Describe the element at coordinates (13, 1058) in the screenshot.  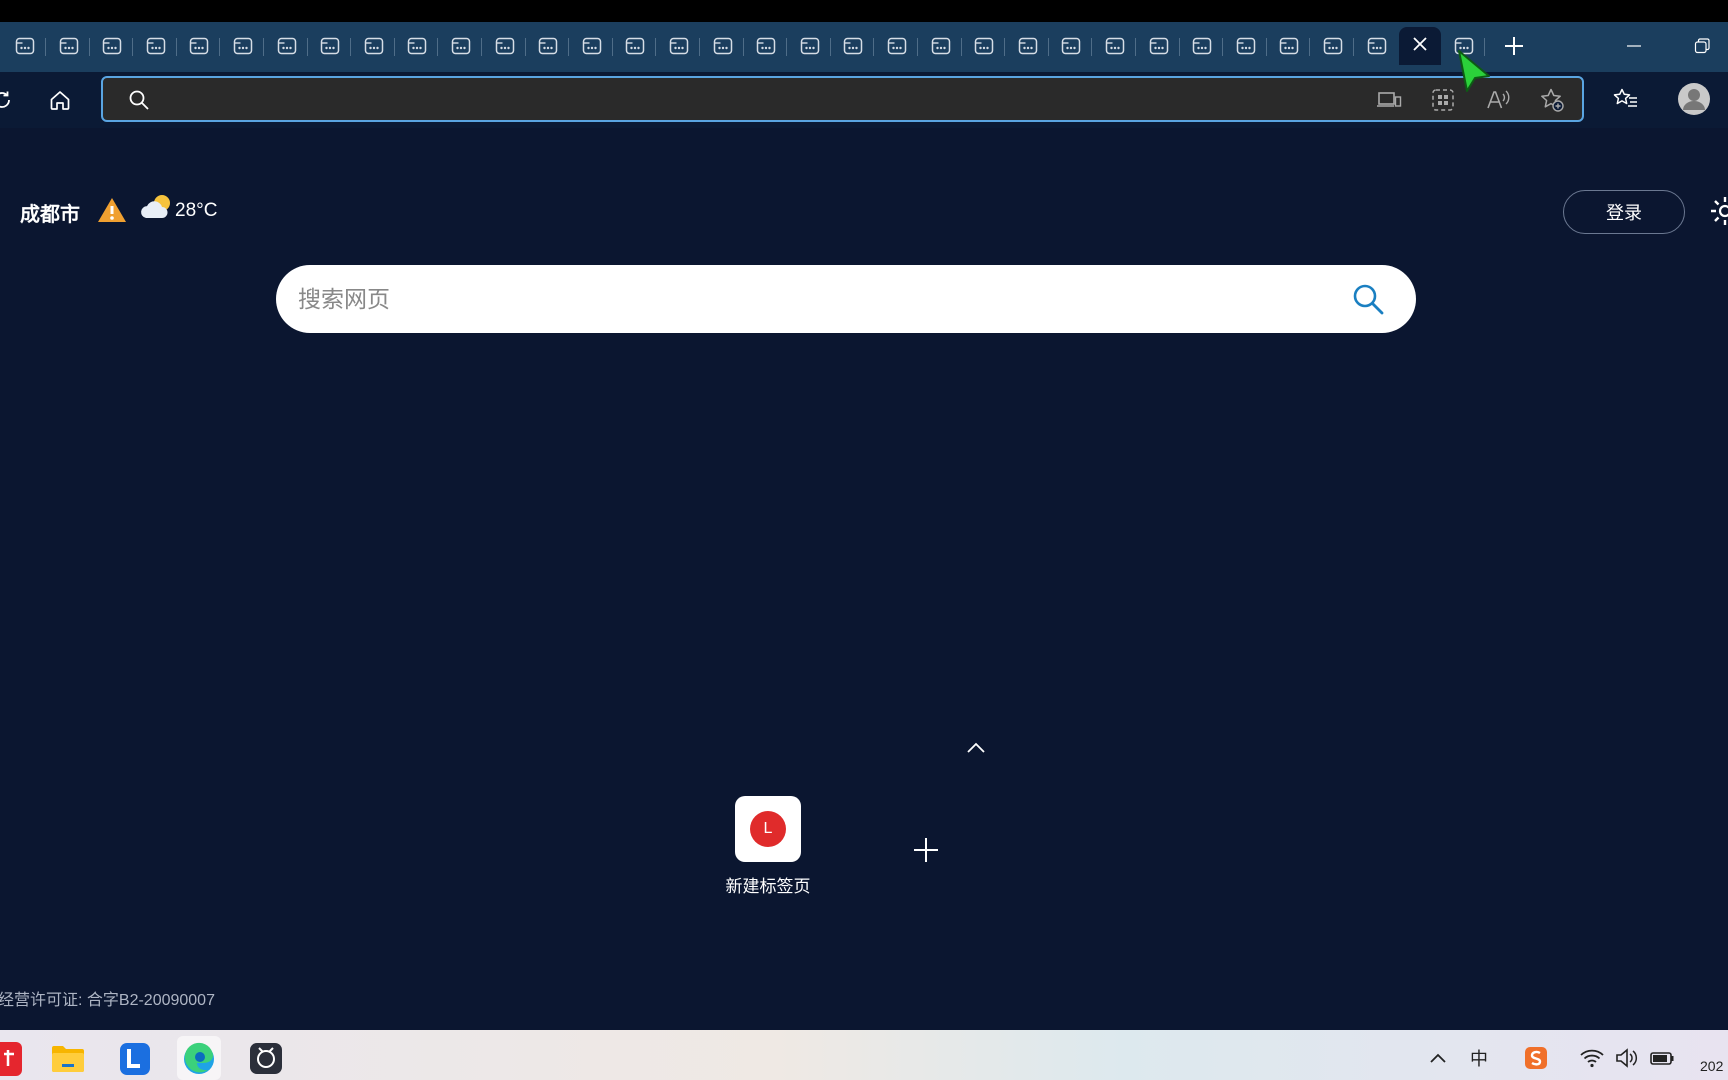
I see `dictionary-app-icon` at that location.